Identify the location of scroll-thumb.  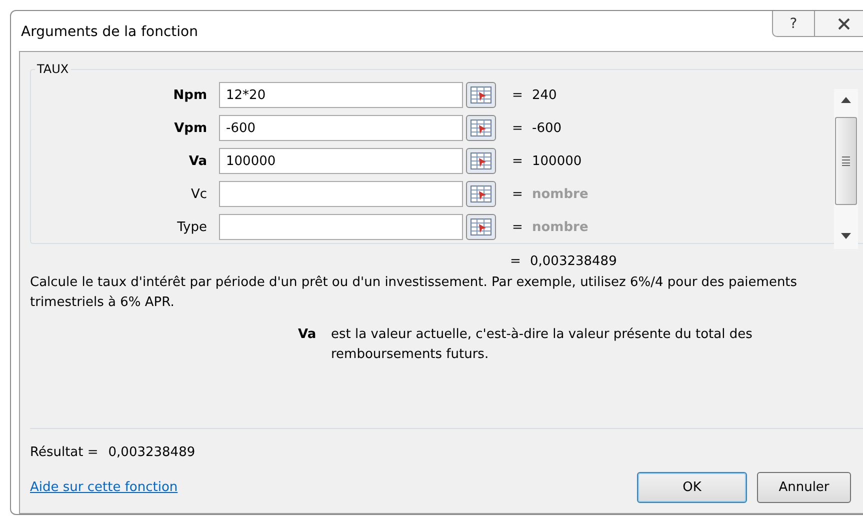
(846, 161).